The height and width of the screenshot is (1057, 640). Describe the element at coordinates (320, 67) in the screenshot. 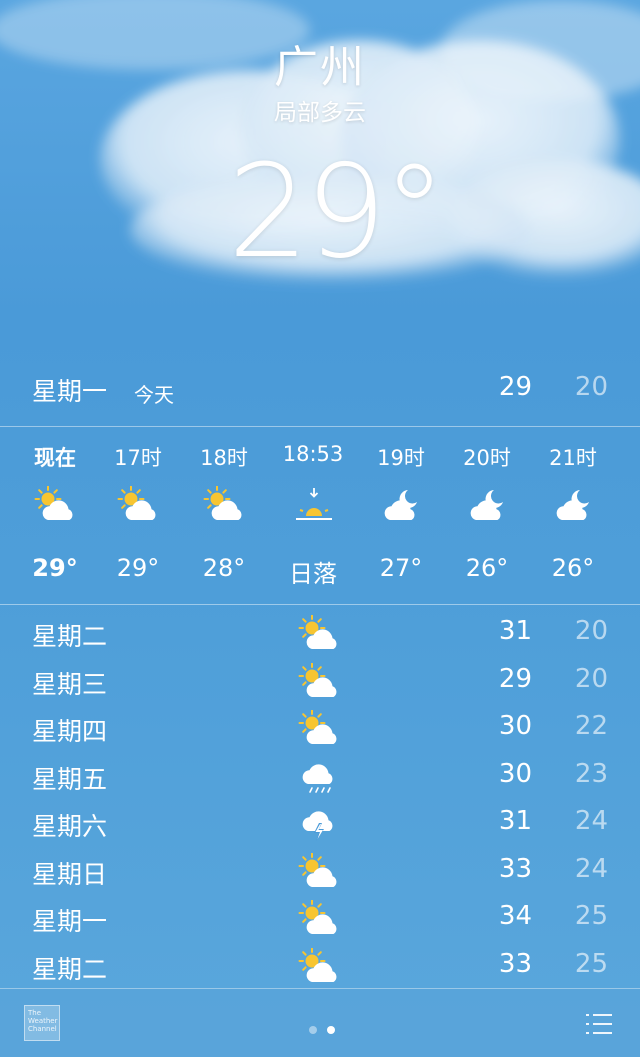

I see `city-name: 广州` at that location.